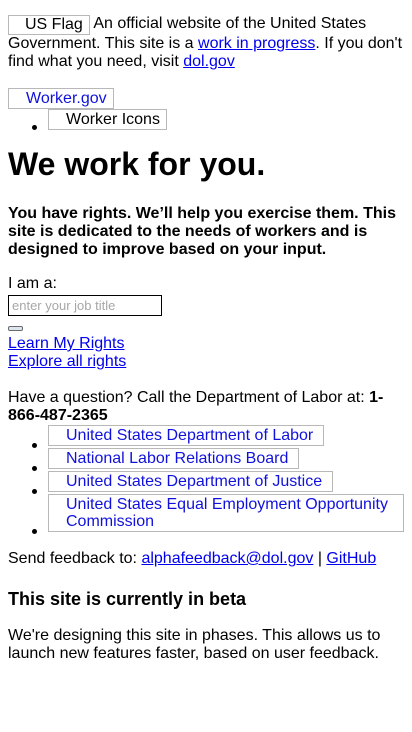 Image resolution: width=412 pixels, height=732 pixels. I want to click on site-header: Worker.gov, so click(206, 98).